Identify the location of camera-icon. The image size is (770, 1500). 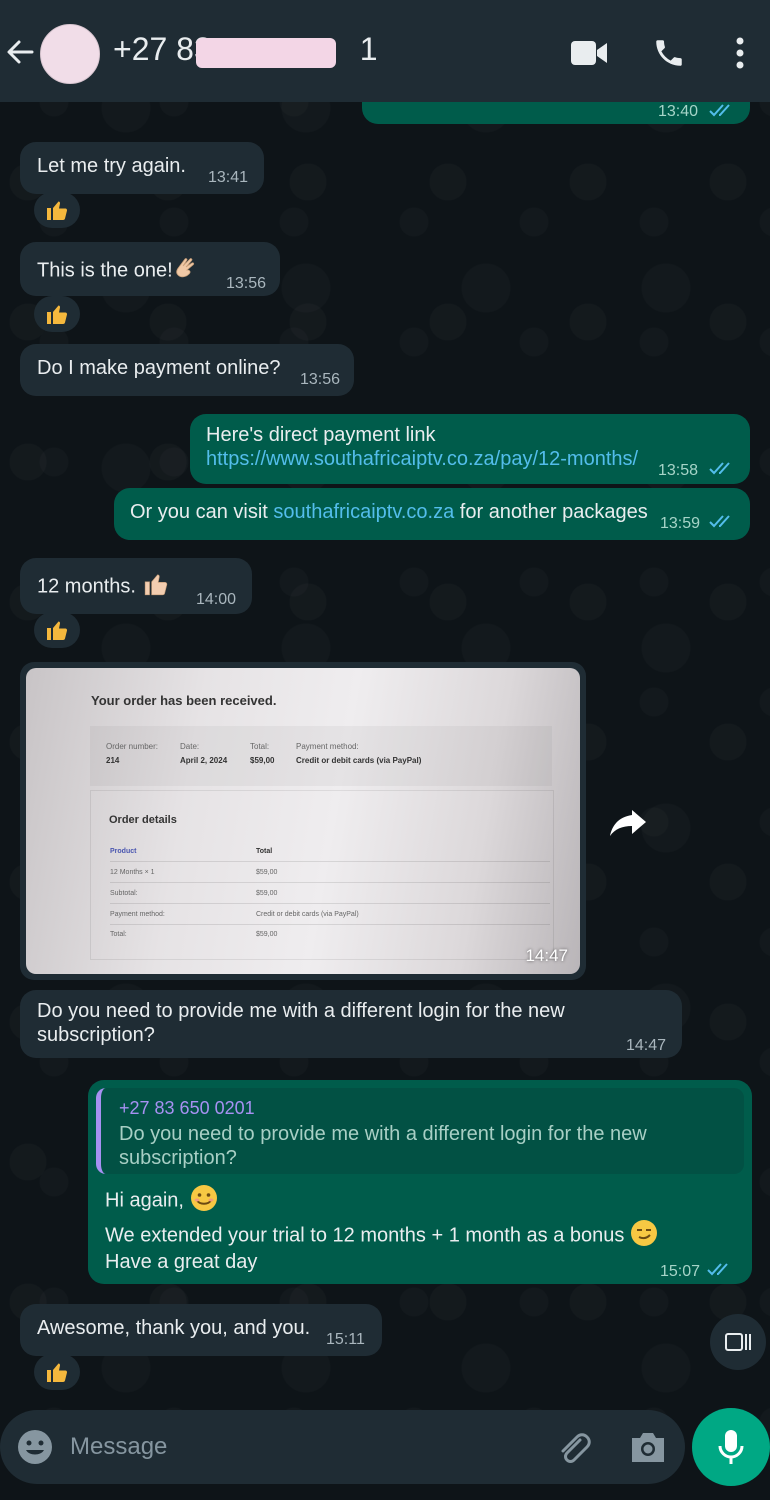
(648, 1447).